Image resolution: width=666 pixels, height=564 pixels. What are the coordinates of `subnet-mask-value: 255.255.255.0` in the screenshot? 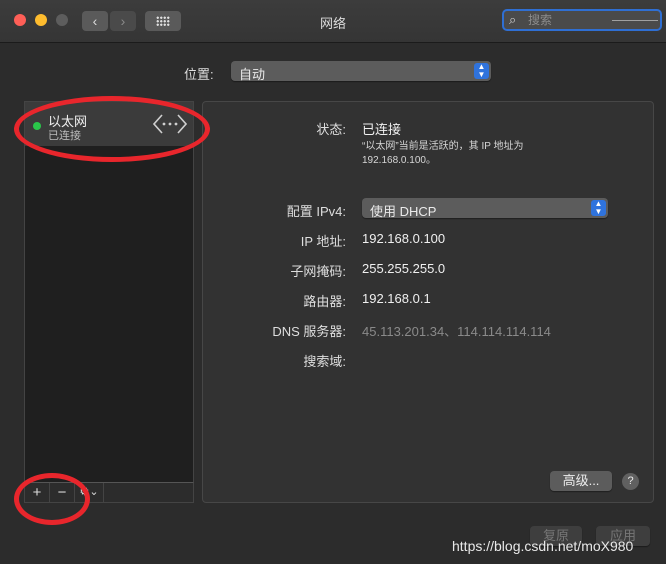 It's located at (404, 268).